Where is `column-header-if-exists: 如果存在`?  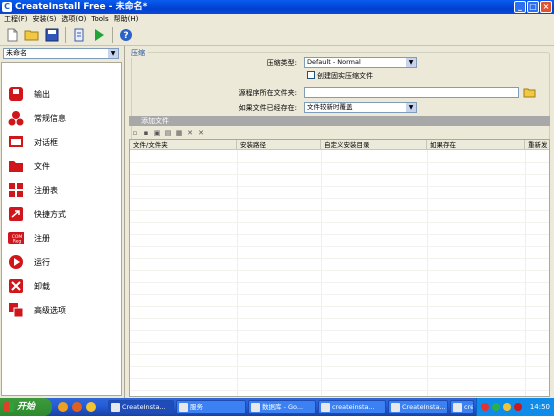
column-header-if-exists: 如果存在 is located at coordinates (476, 145).